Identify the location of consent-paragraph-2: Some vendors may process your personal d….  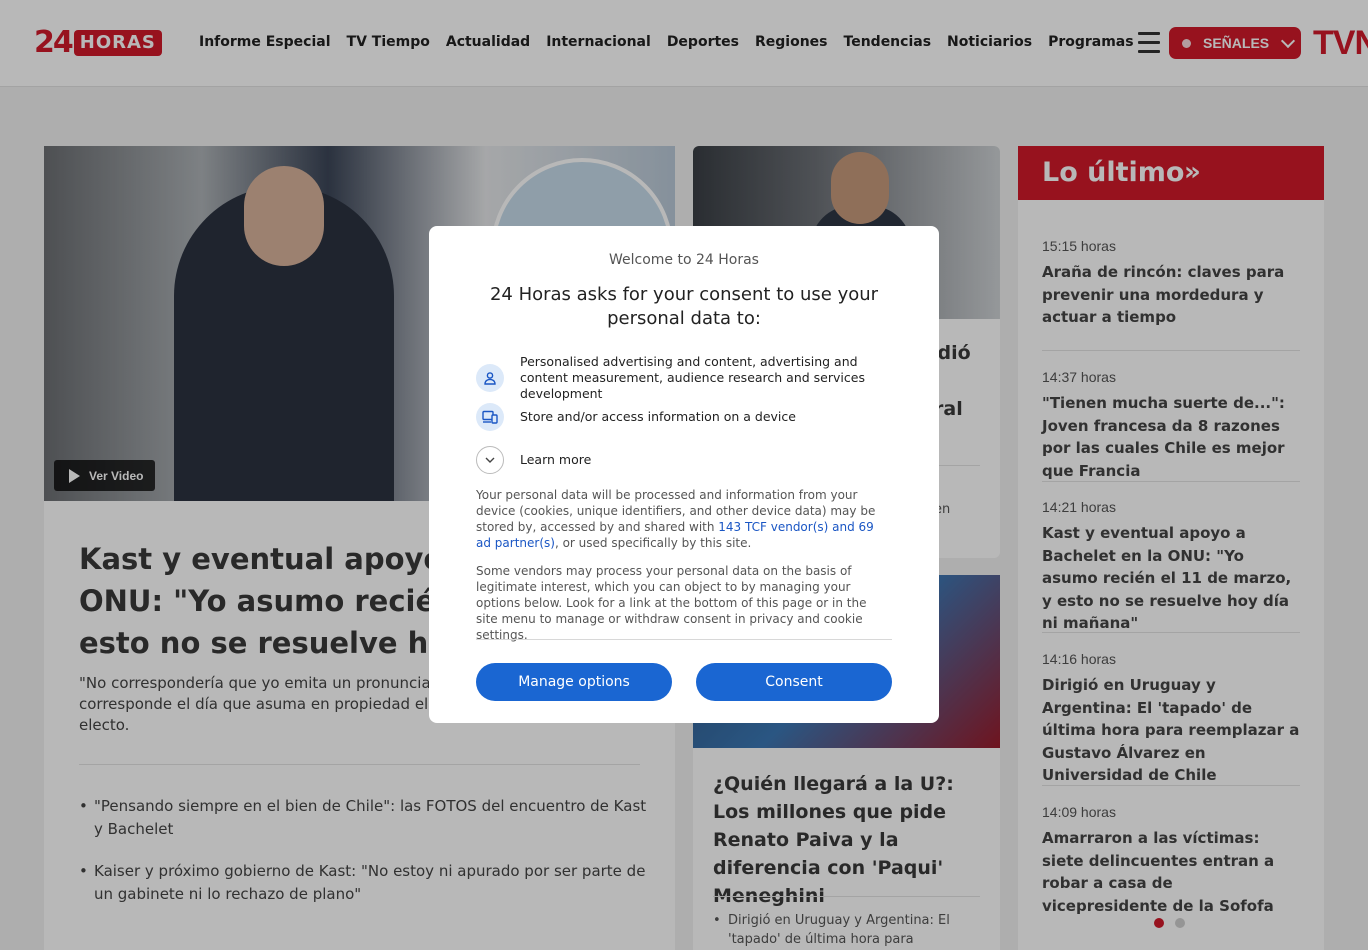
(671, 603).